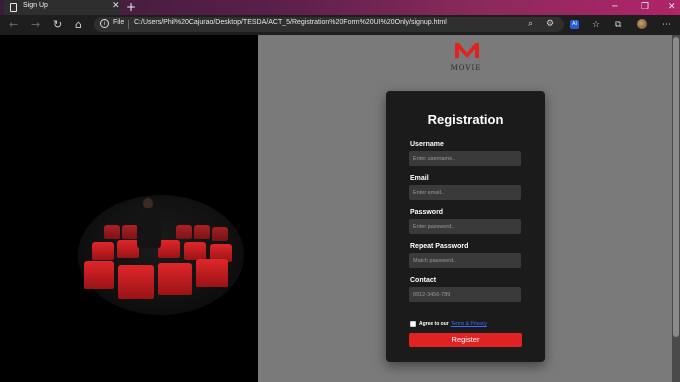 Image resolution: width=680 pixels, height=382 pixels. Describe the element at coordinates (614, 7) in the screenshot. I see `minimize-icon: ─` at that location.